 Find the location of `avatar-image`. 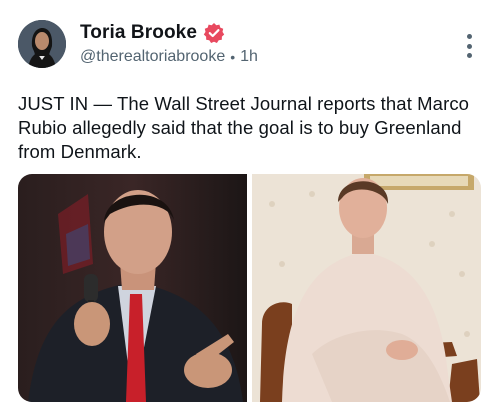

avatar-image is located at coordinates (42, 44).